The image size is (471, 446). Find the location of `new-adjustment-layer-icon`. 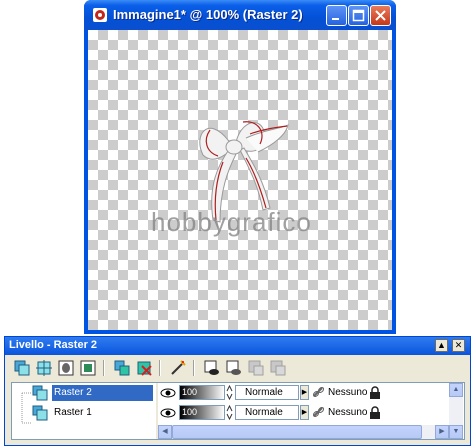

new-adjustment-layer-icon is located at coordinates (88, 368).